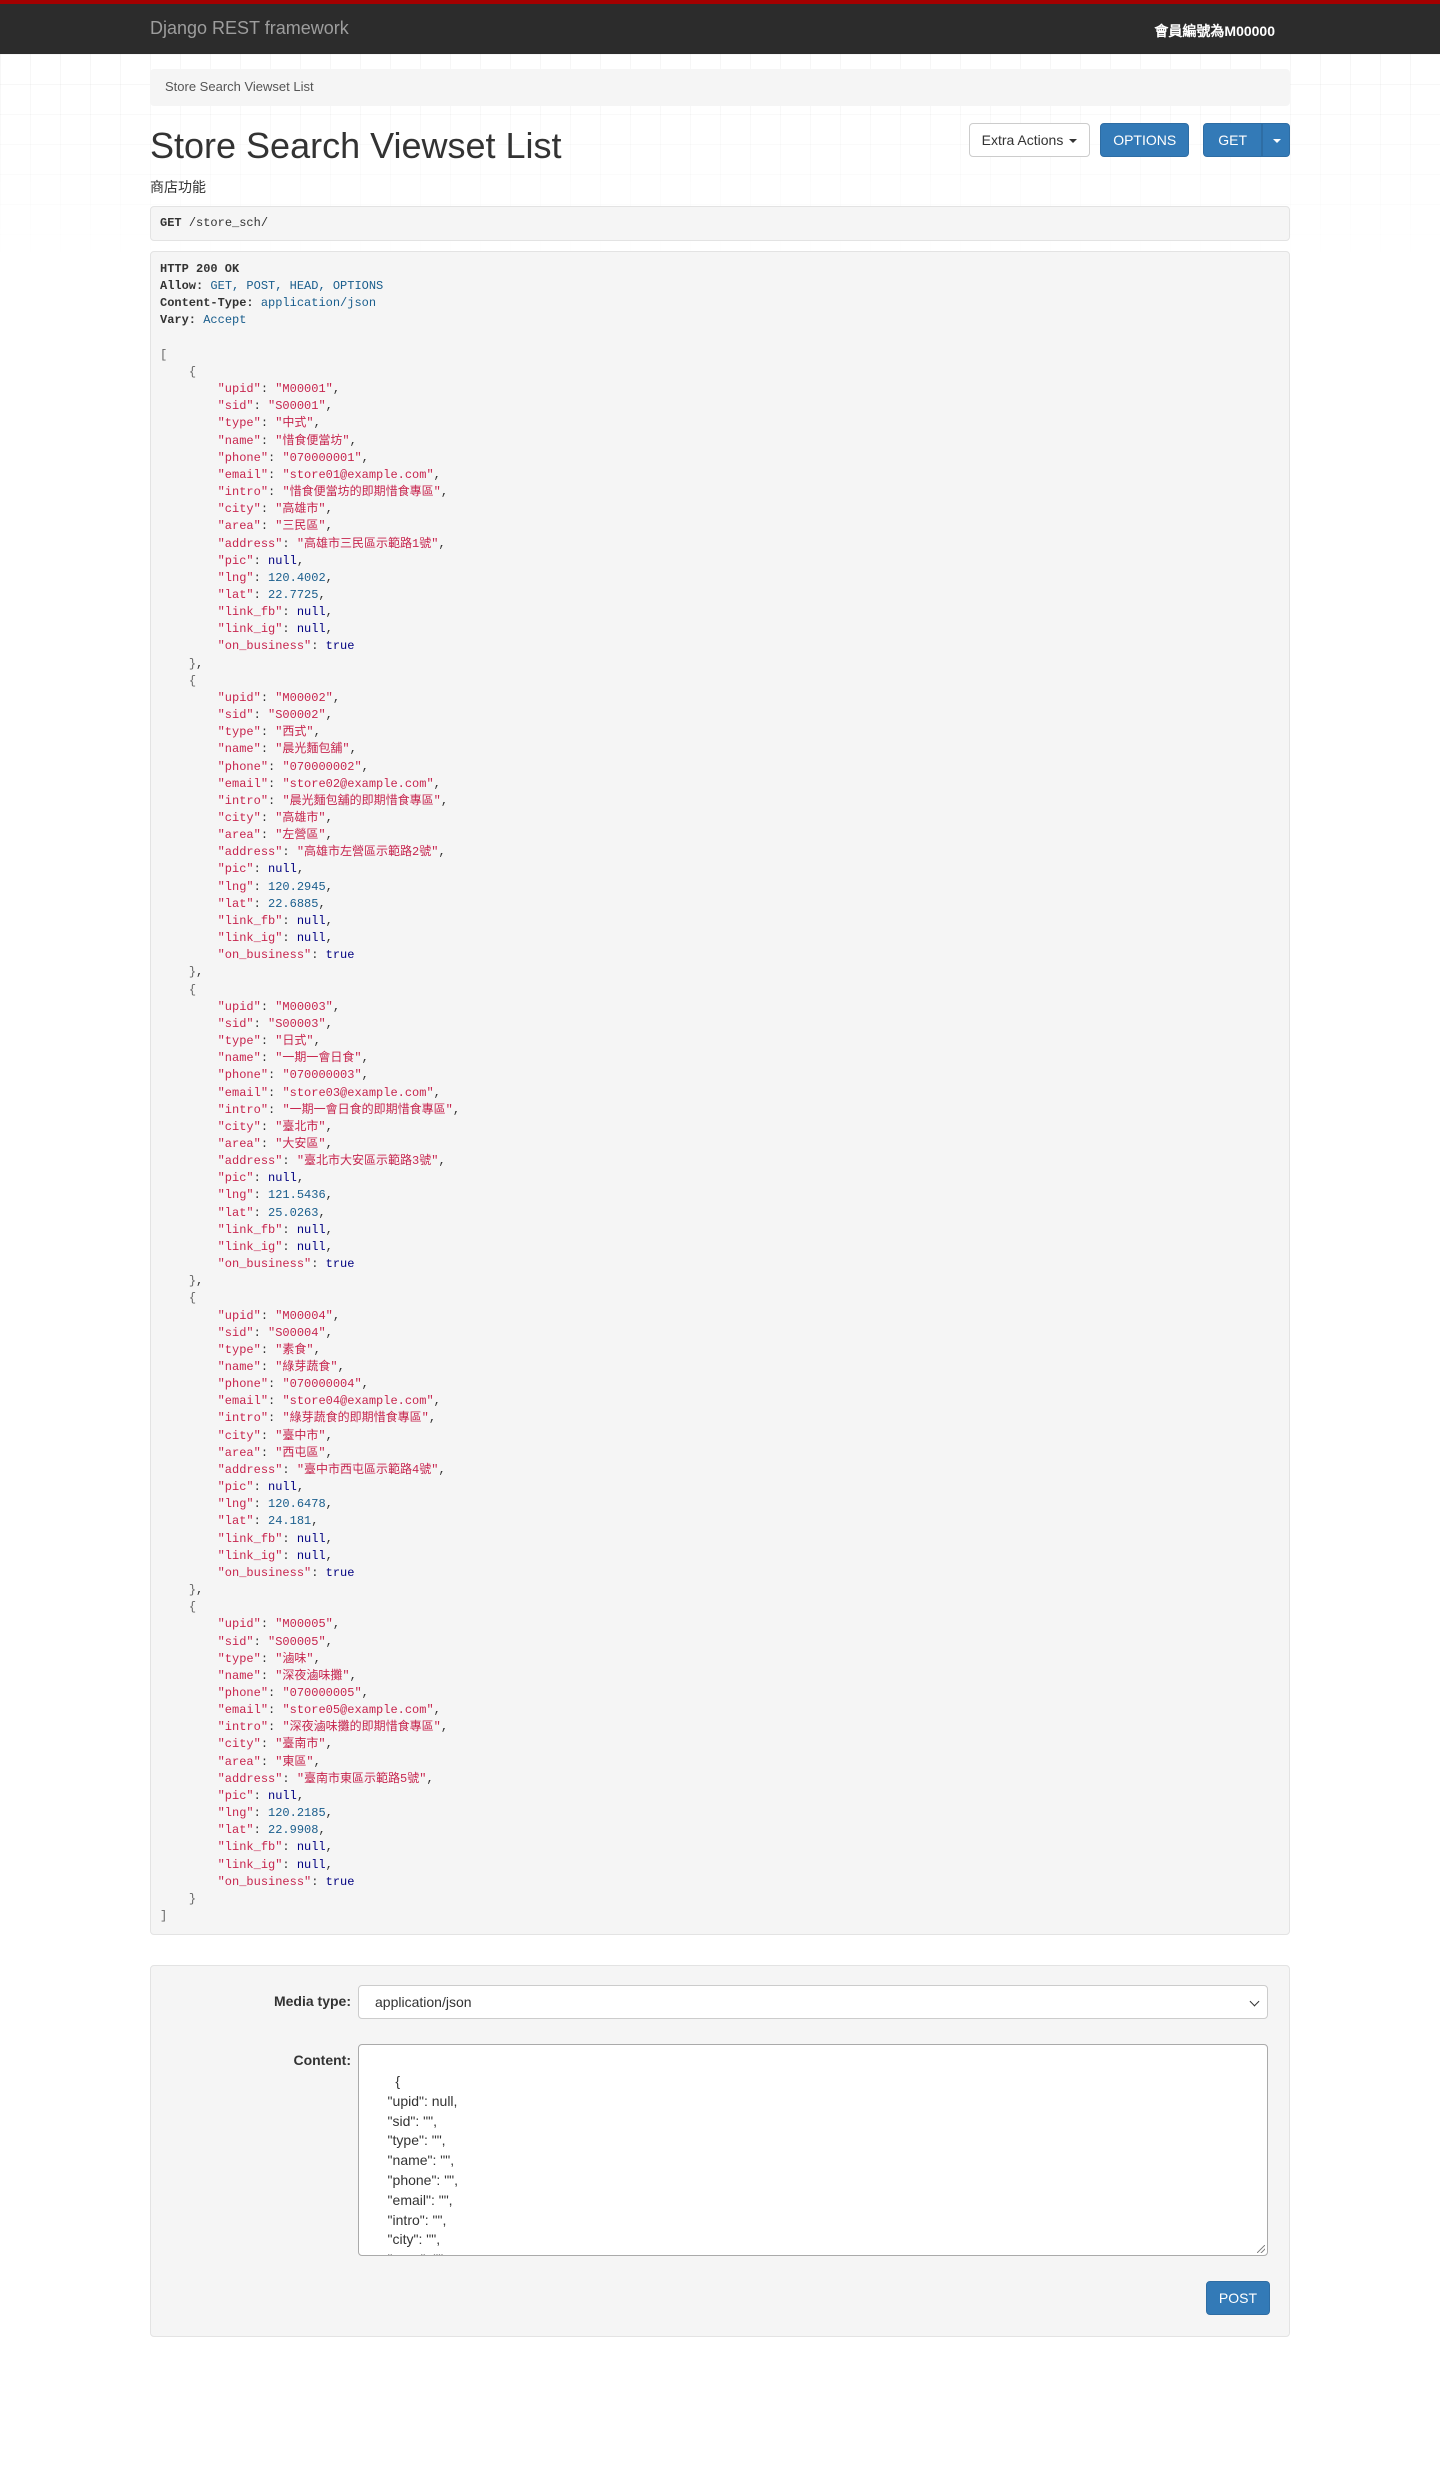 Image resolution: width=1440 pixels, height=2471 pixels. Describe the element at coordinates (290, 1521) in the screenshot. I see `json-value: 24.181` at that location.